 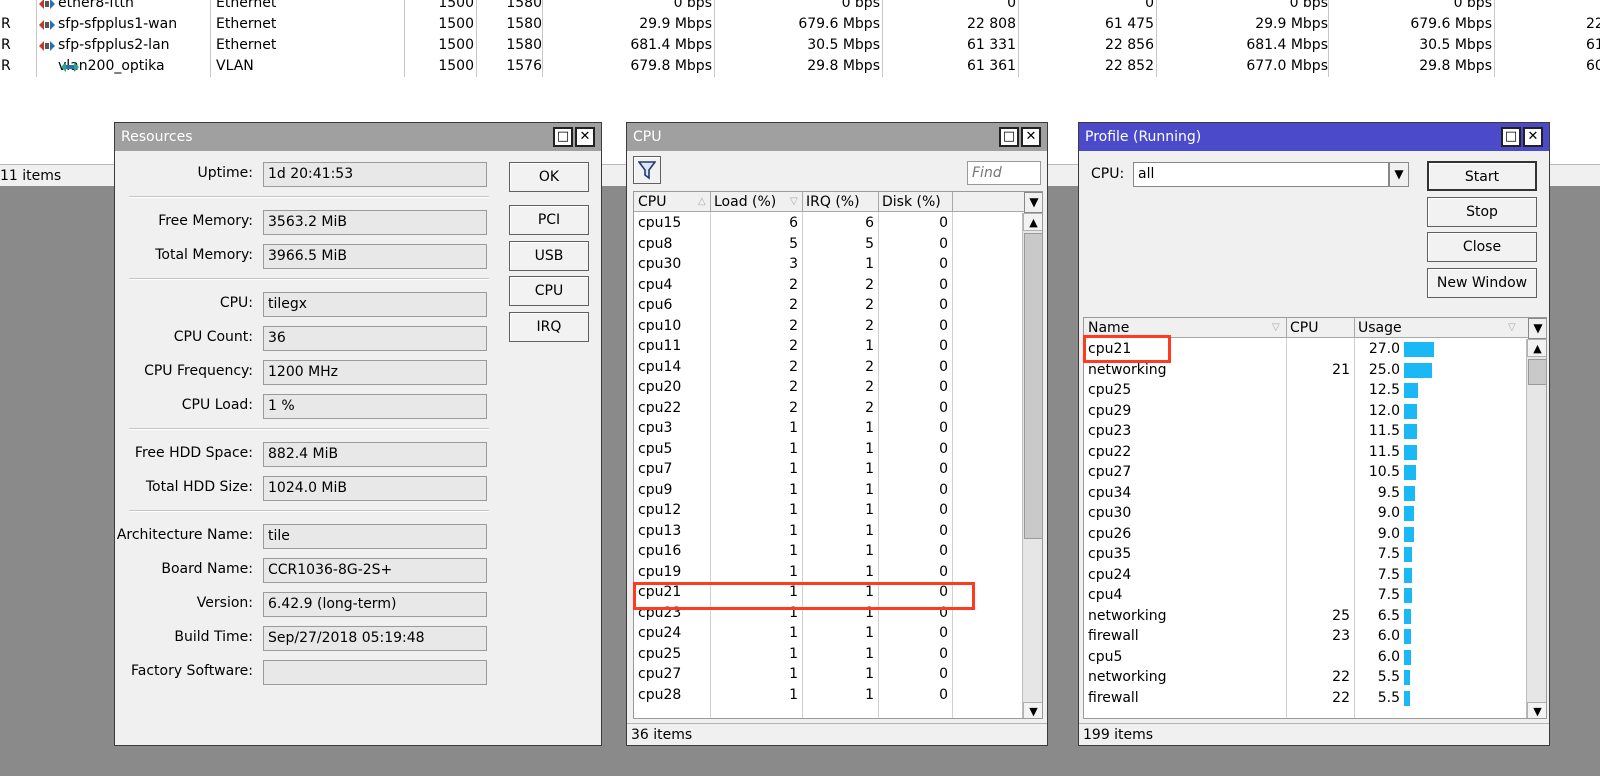 What do you see at coordinates (549, 256) in the screenshot?
I see `usb-button: USB` at bounding box center [549, 256].